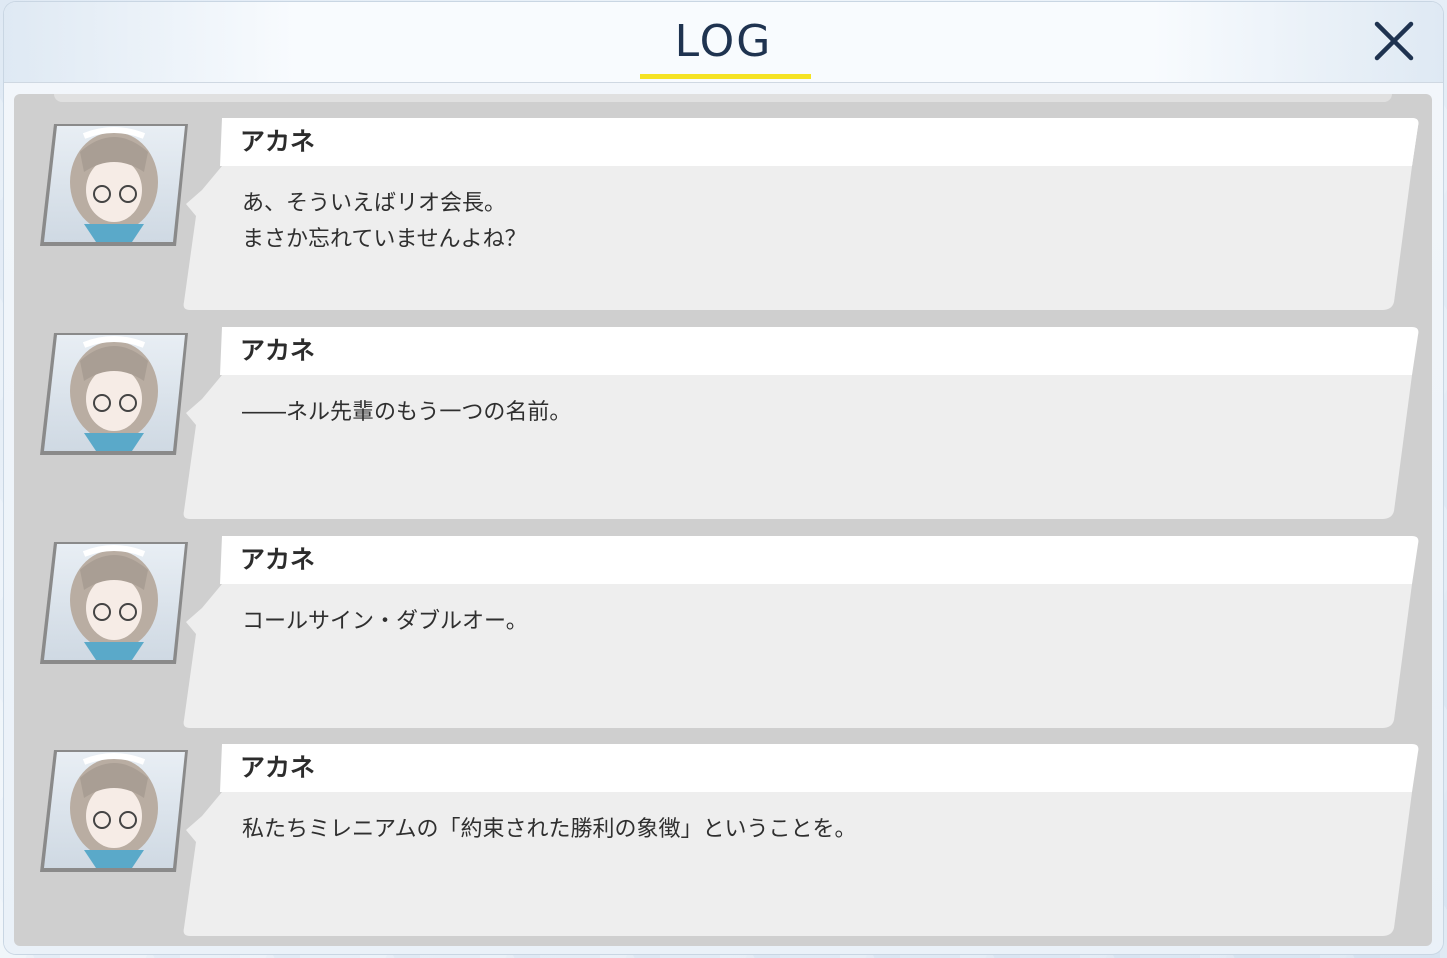 The height and width of the screenshot is (958, 1447). What do you see at coordinates (385, 621) in the screenshot?
I see `dialogue-text: コールサイン・ダブルオー。` at bounding box center [385, 621].